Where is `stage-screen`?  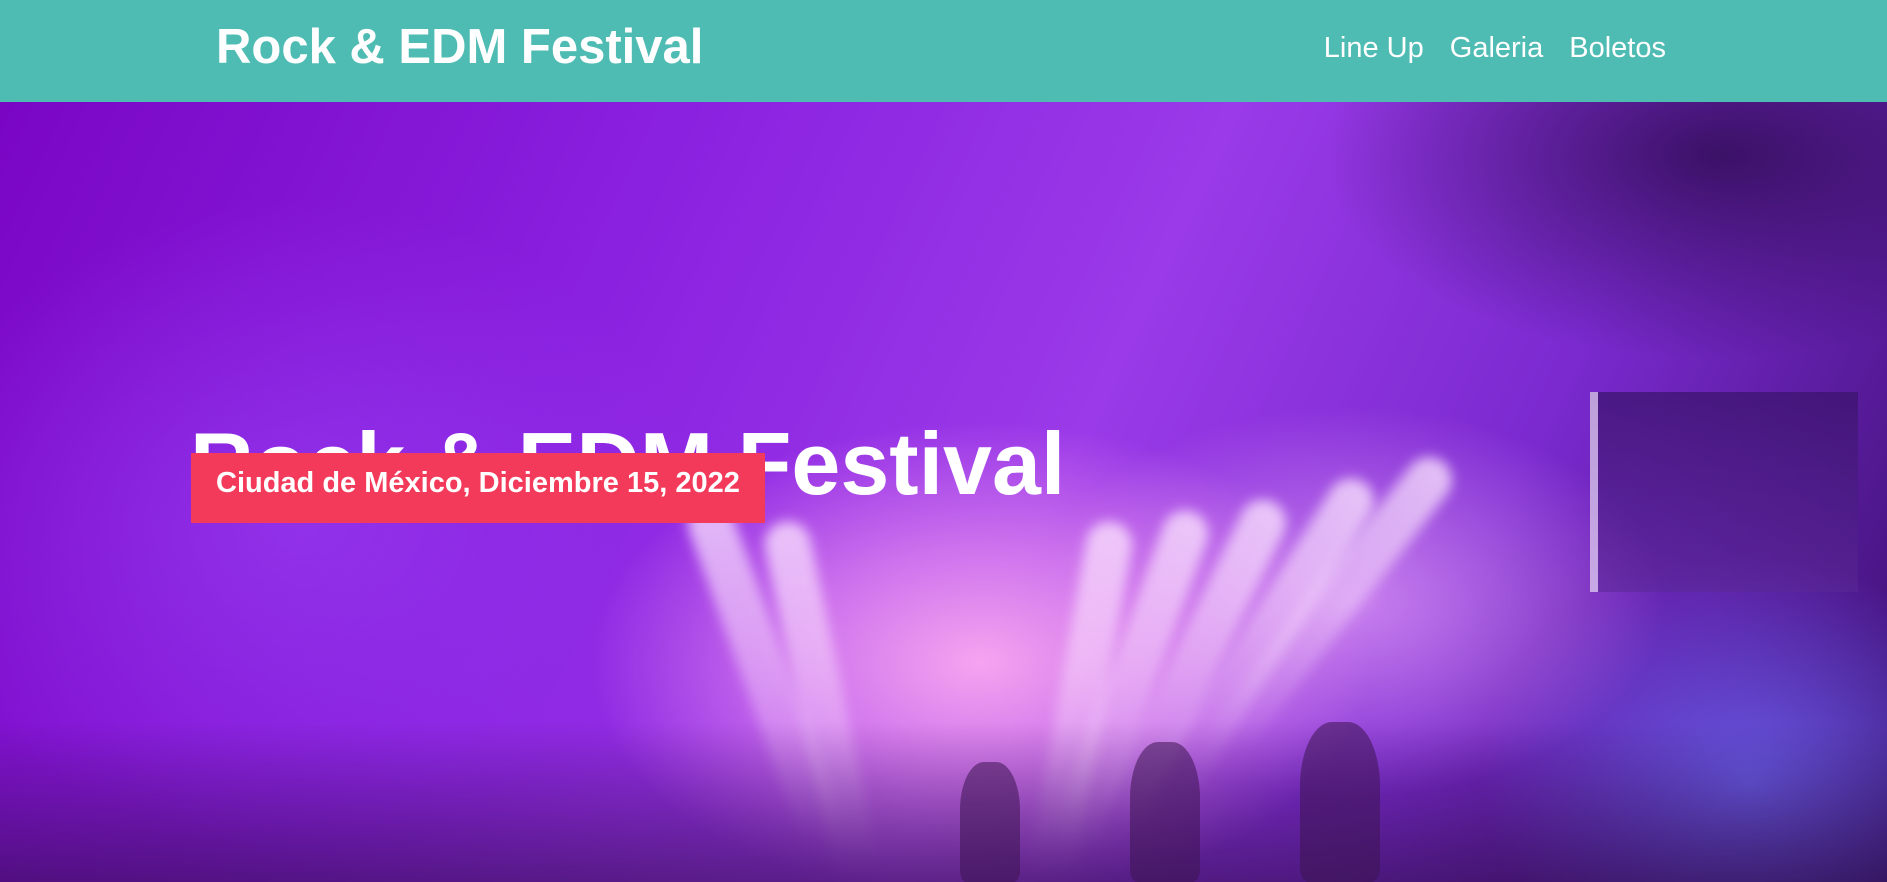
stage-screen is located at coordinates (1724, 492).